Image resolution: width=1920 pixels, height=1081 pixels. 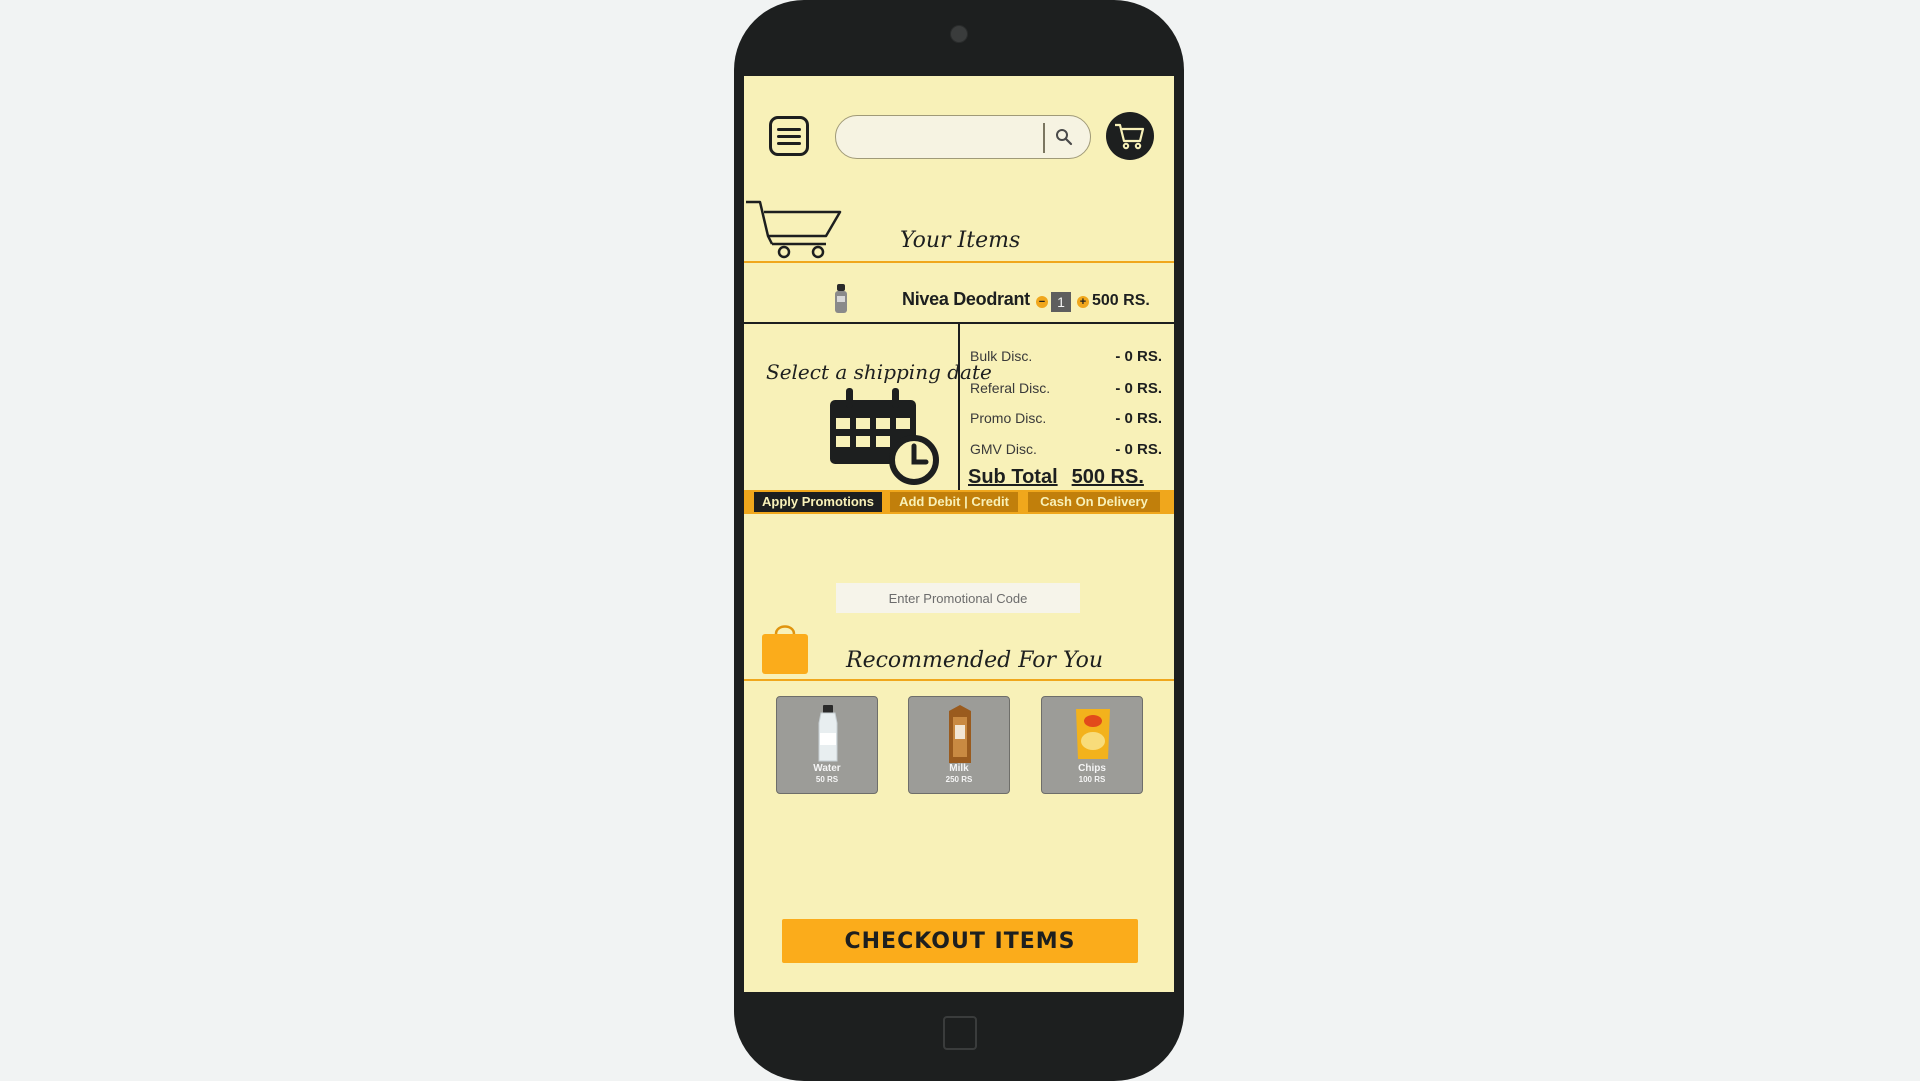 What do you see at coordinates (959, 768) in the screenshot?
I see `recommended-item-name: Milk` at bounding box center [959, 768].